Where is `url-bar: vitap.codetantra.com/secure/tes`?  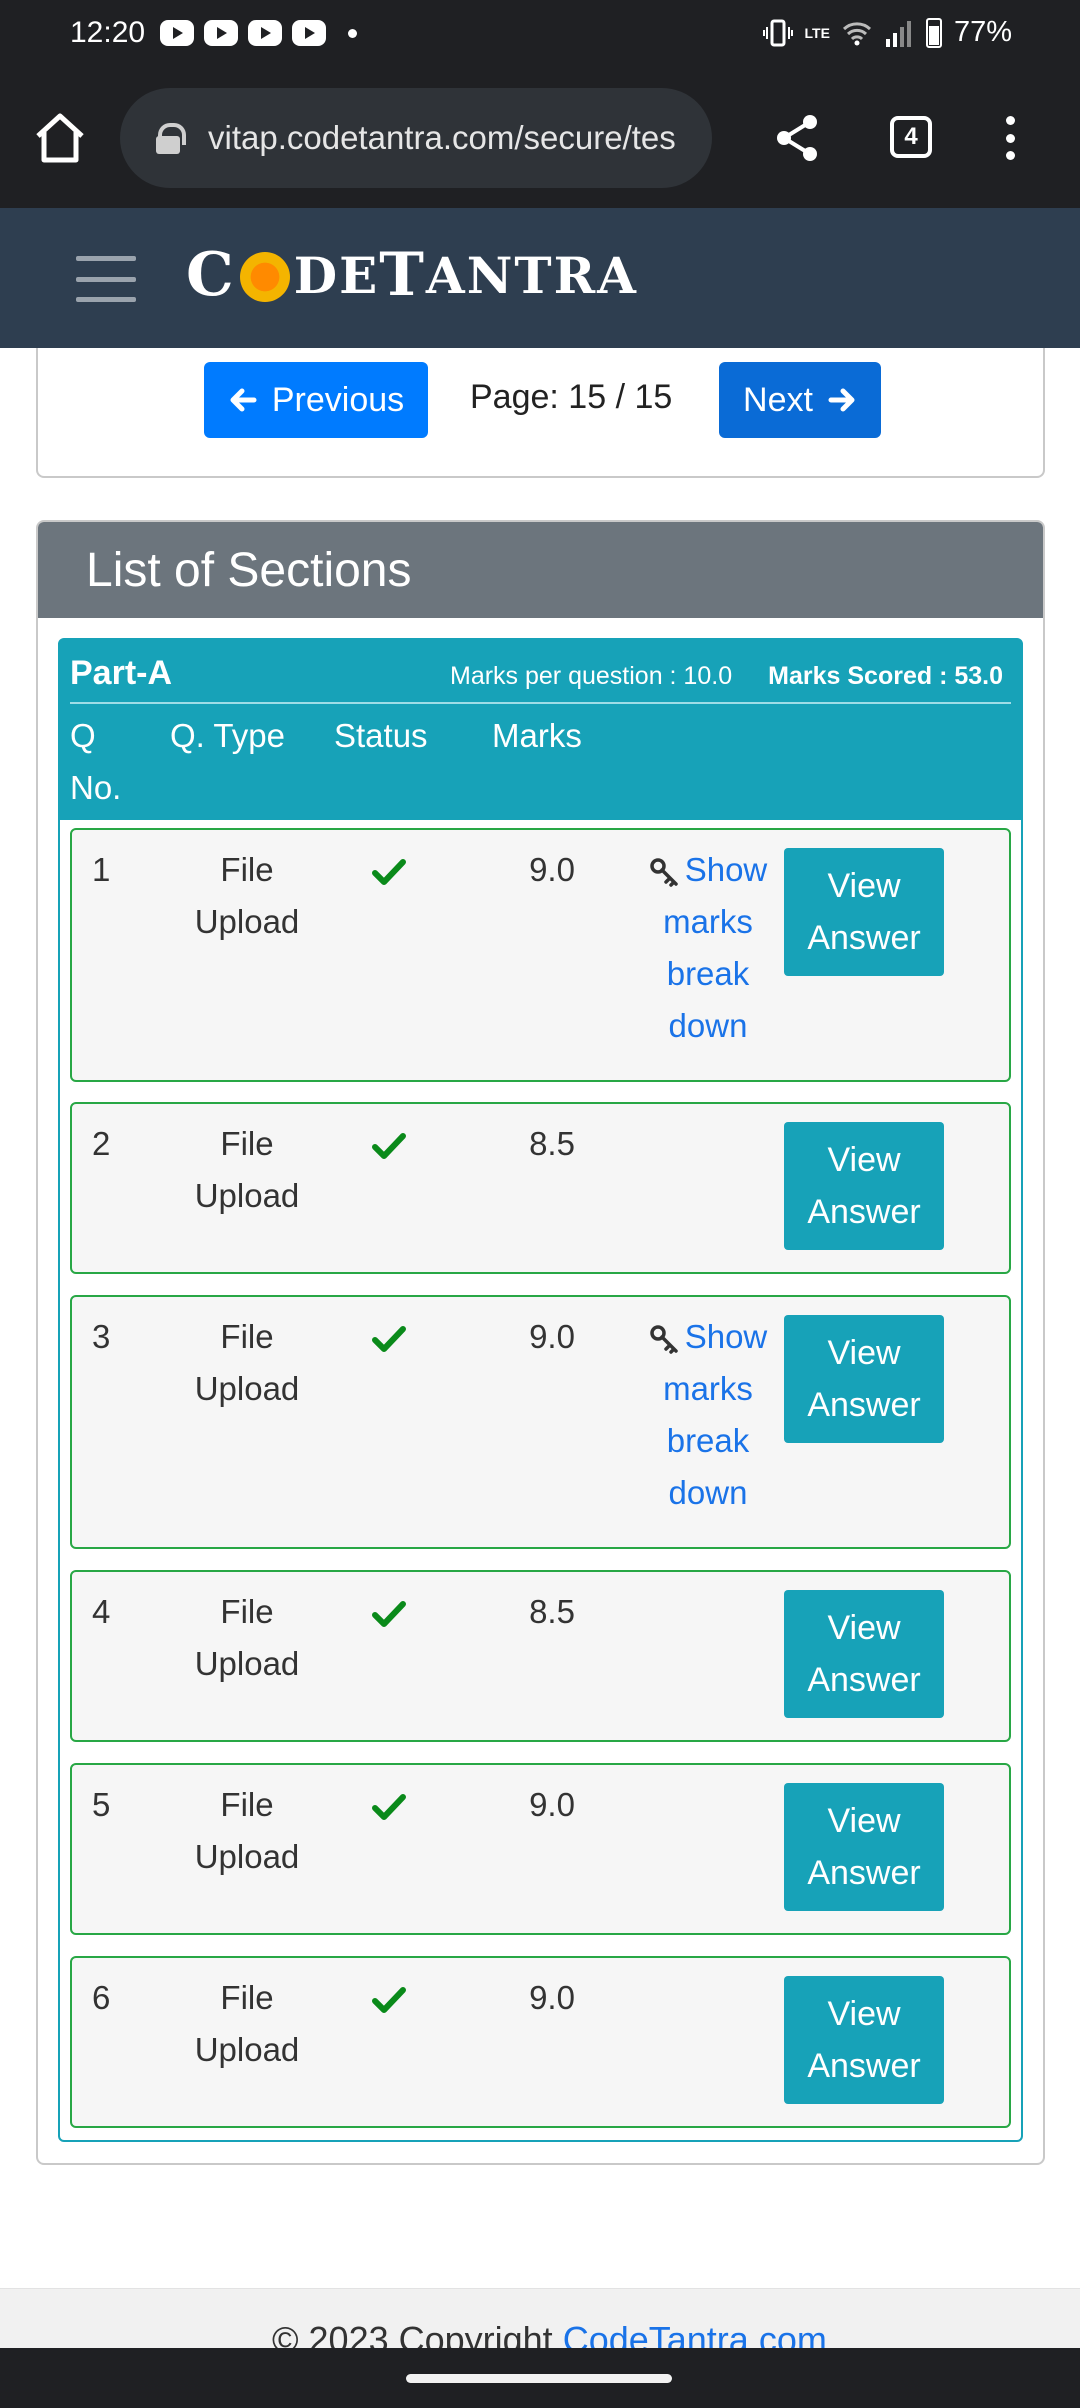
url-bar: vitap.codetantra.com/secure/tes is located at coordinates (416, 138).